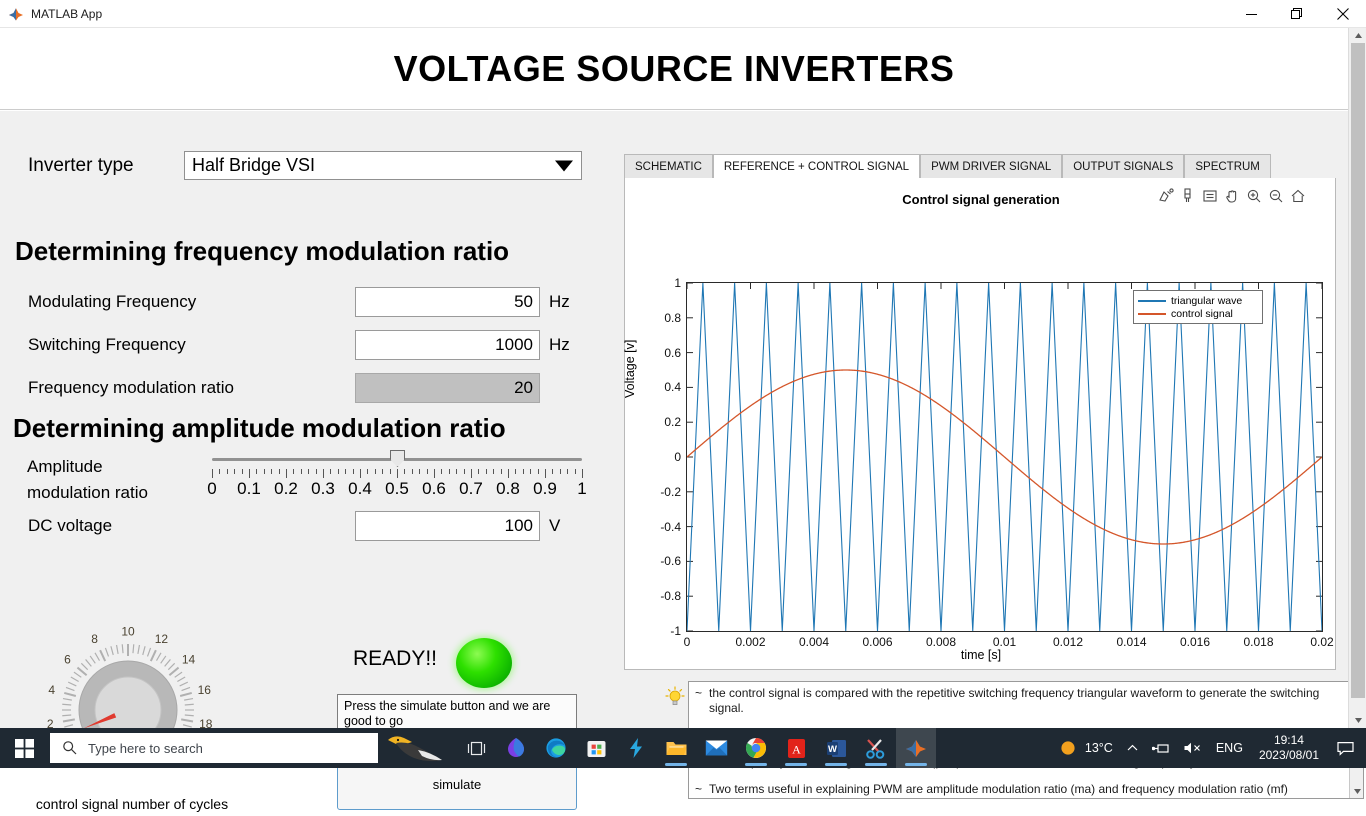  Describe the element at coordinates (630, 368) in the screenshot. I see `chart-y-axis-label: Voltage [v]` at that location.